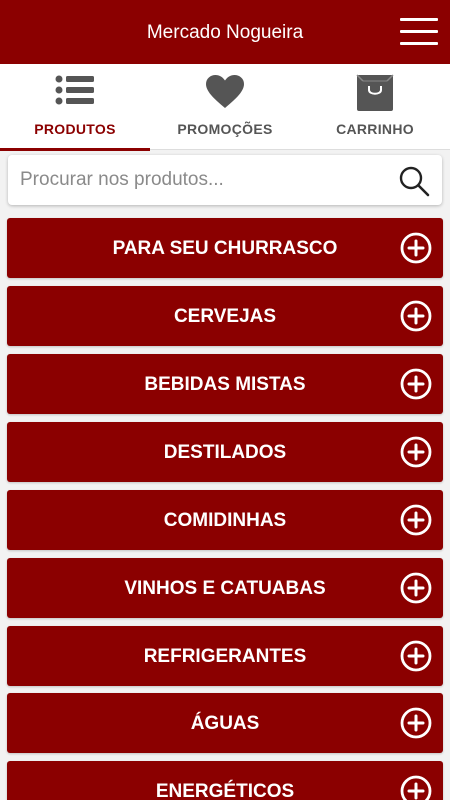 The width and height of the screenshot is (450, 800). I want to click on category-cervejas: CERVEJAS, so click(225, 316).